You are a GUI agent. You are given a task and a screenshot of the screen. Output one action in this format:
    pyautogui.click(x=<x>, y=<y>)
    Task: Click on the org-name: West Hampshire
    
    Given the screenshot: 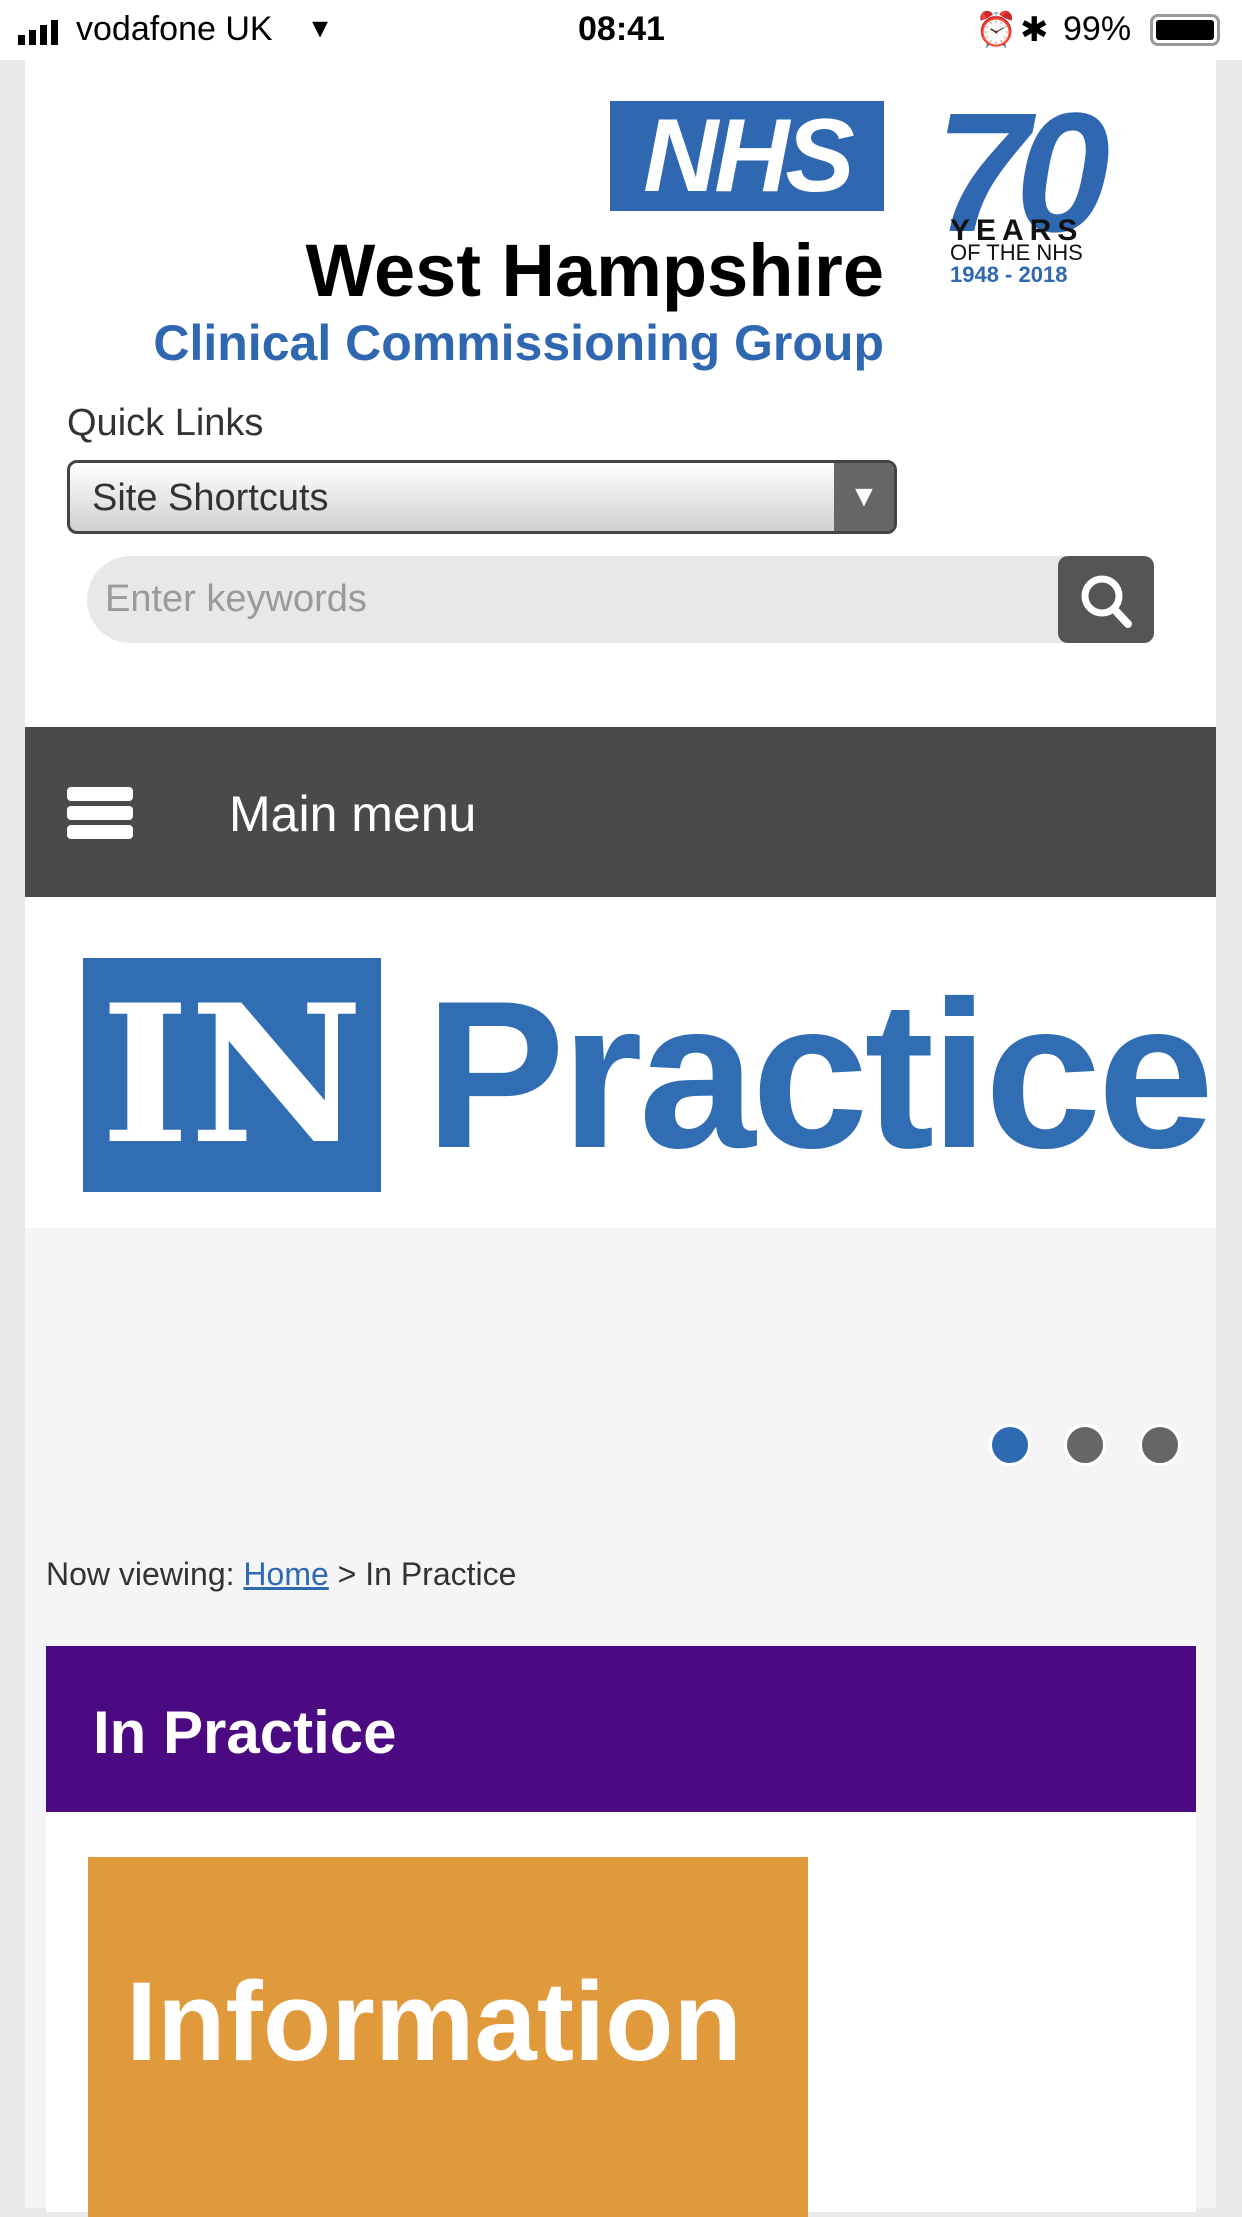 What is the action you would take?
    pyautogui.click(x=595, y=270)
    